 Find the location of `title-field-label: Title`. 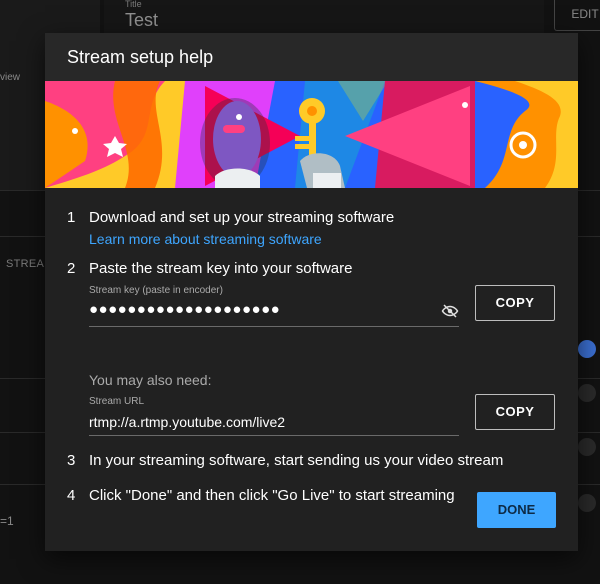

title-field-label: Title is located at coordinates (133, 4).